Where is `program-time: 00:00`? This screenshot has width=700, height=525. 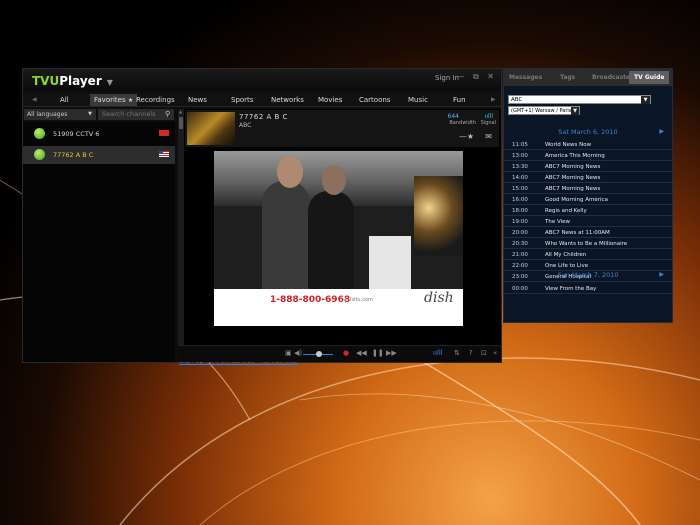 program-time: 00:00 is located at coordinates (520, 289).